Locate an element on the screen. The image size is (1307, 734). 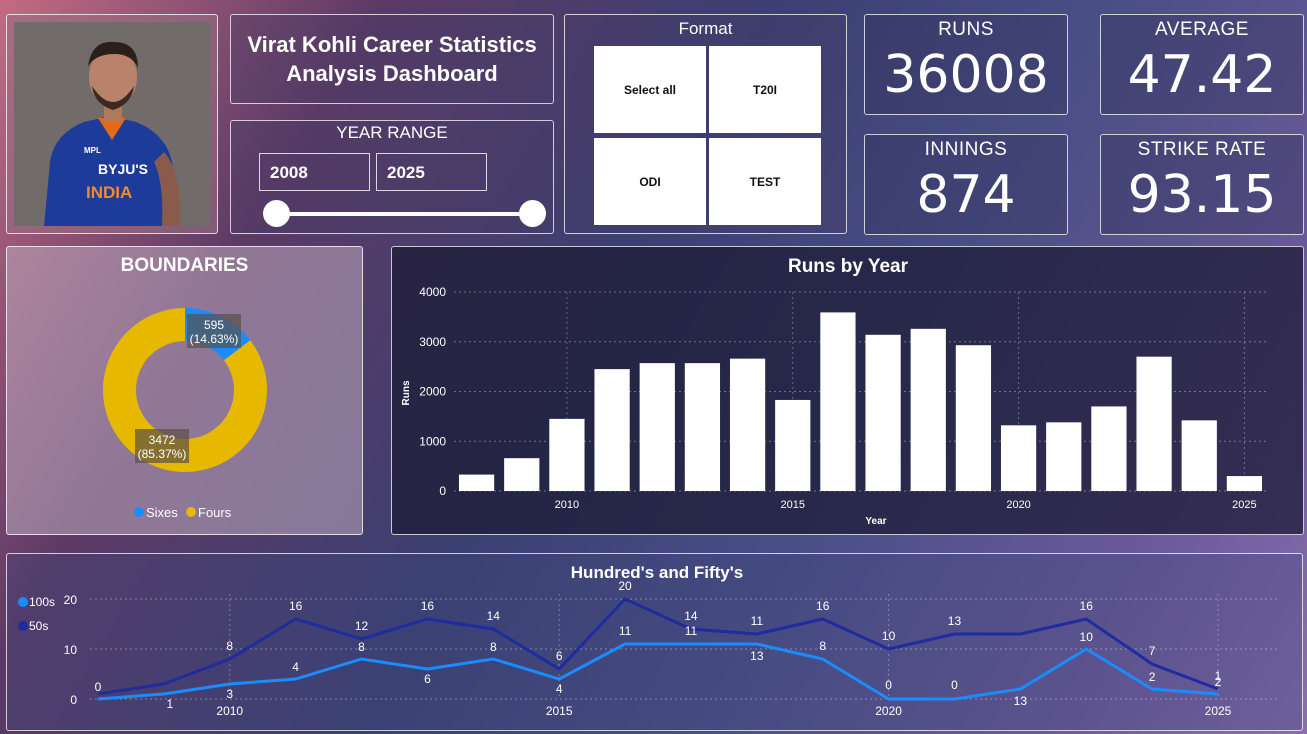
bar-2018 is located at coordinates (928, 409).